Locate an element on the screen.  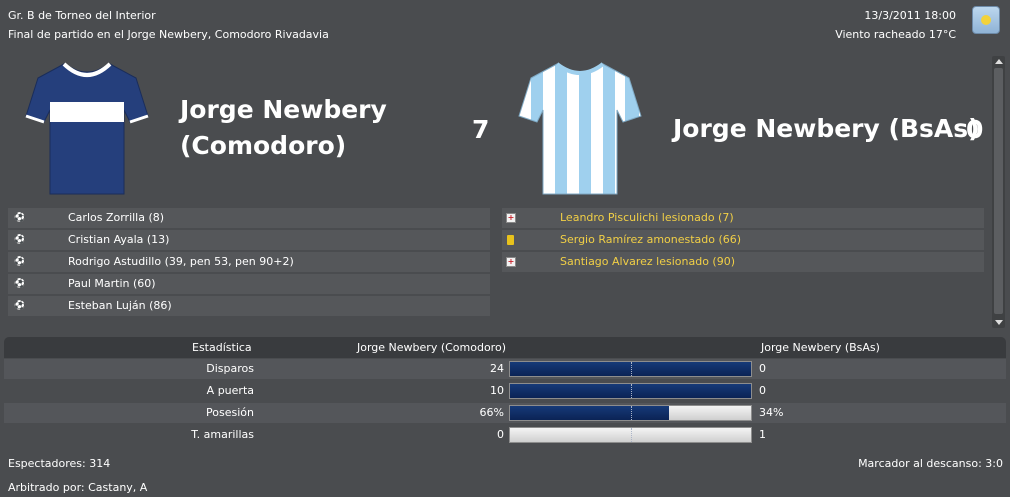
away-event-text: Santiago Alvarez lesionado (90) is located at coordinates (648, 261).